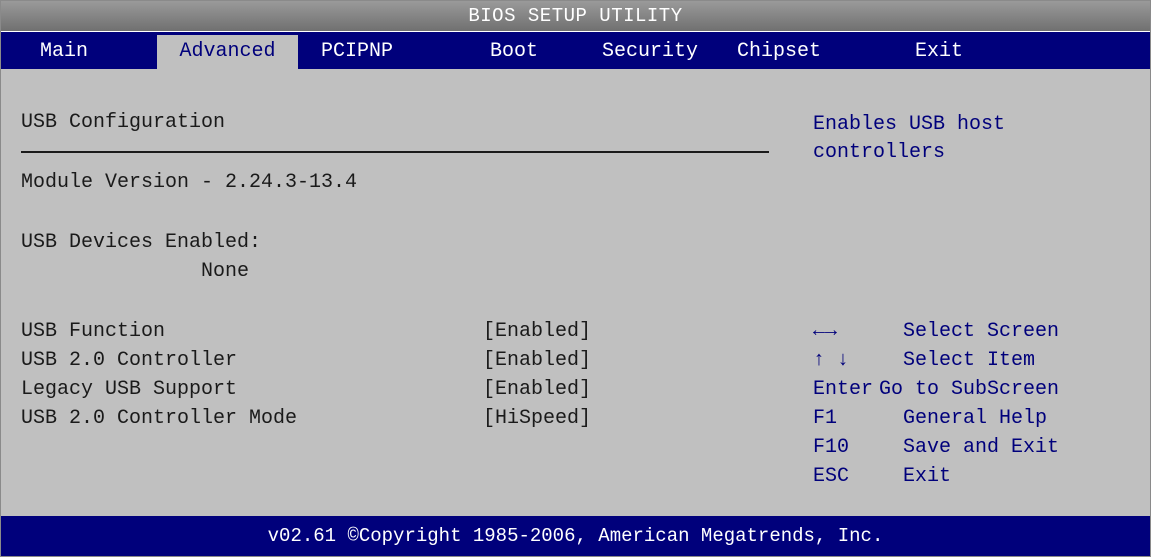 The width and height of the screenshot is (1151, 557). I want to click on key-action-select-screen: Select Screen, so click(981, 331).